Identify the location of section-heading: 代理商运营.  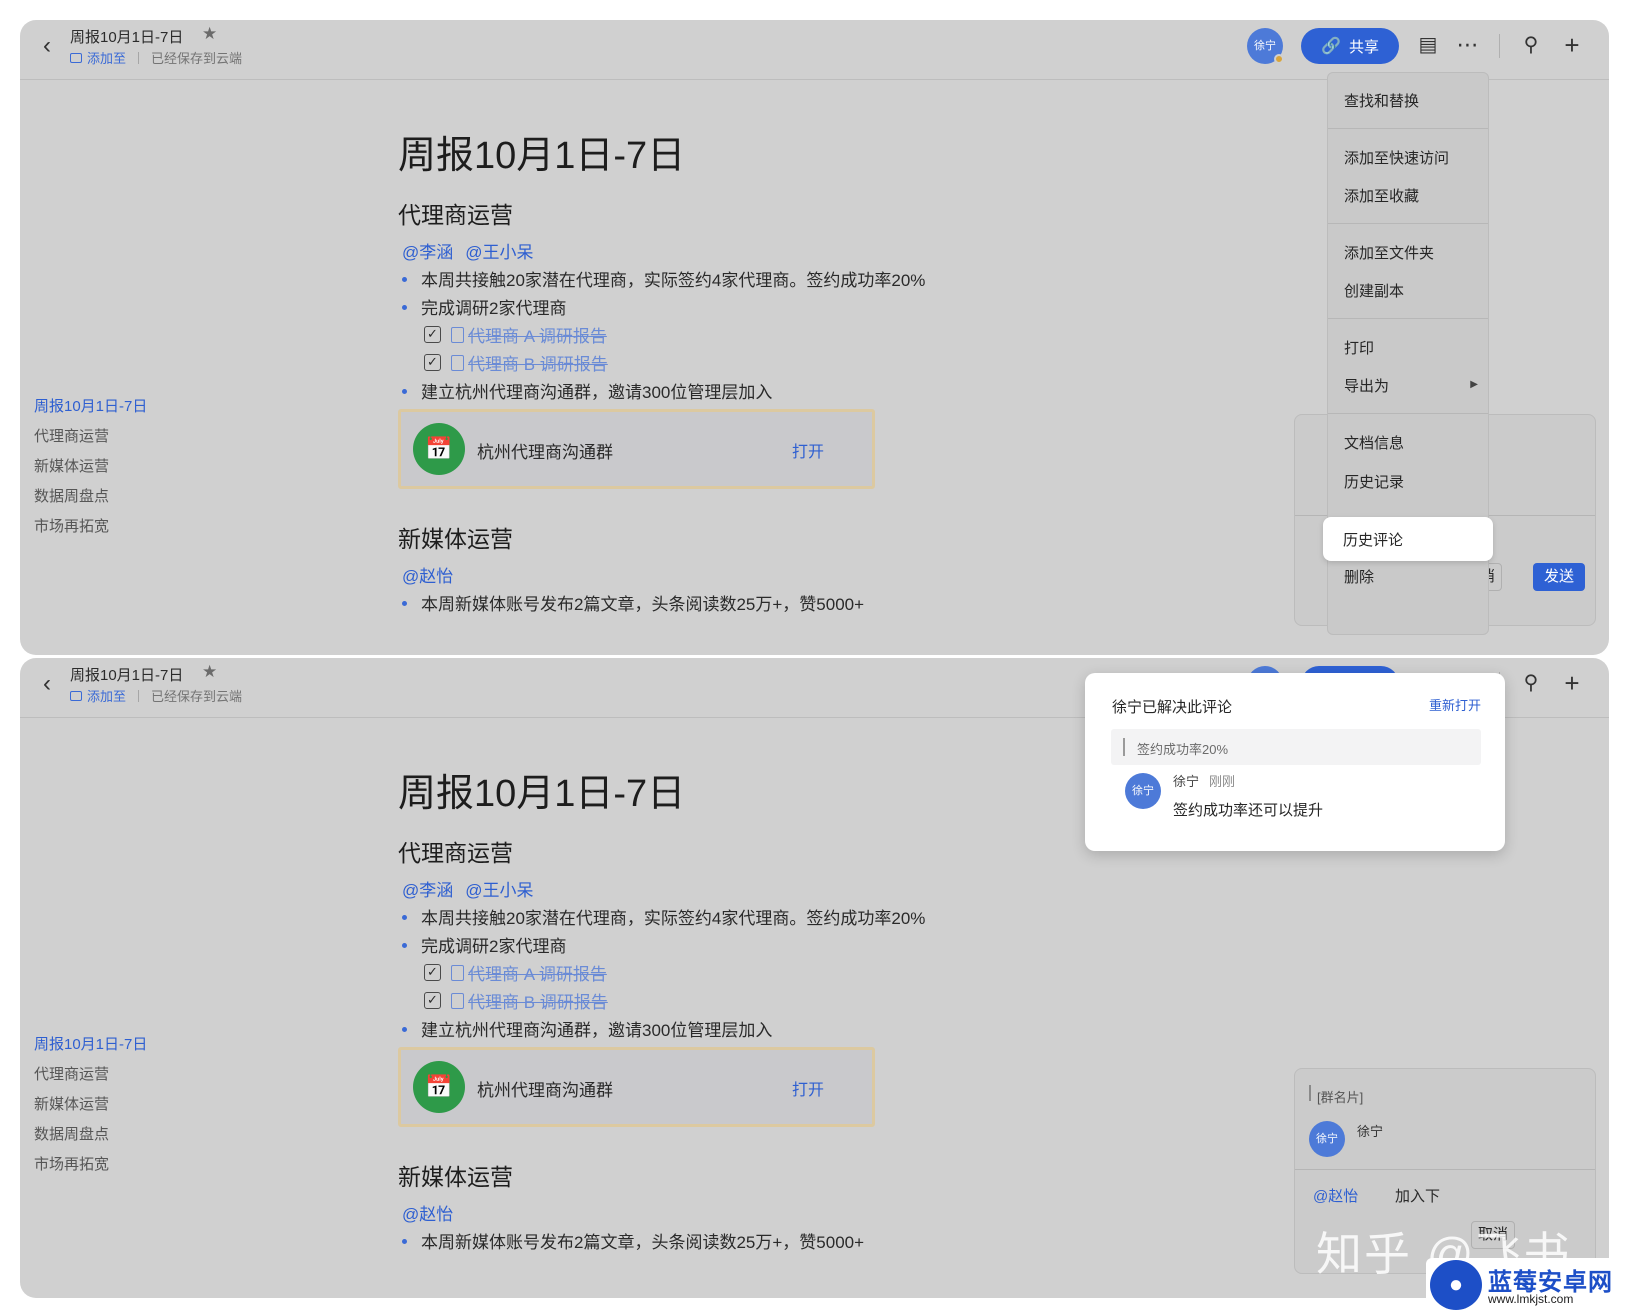
(455, 853).